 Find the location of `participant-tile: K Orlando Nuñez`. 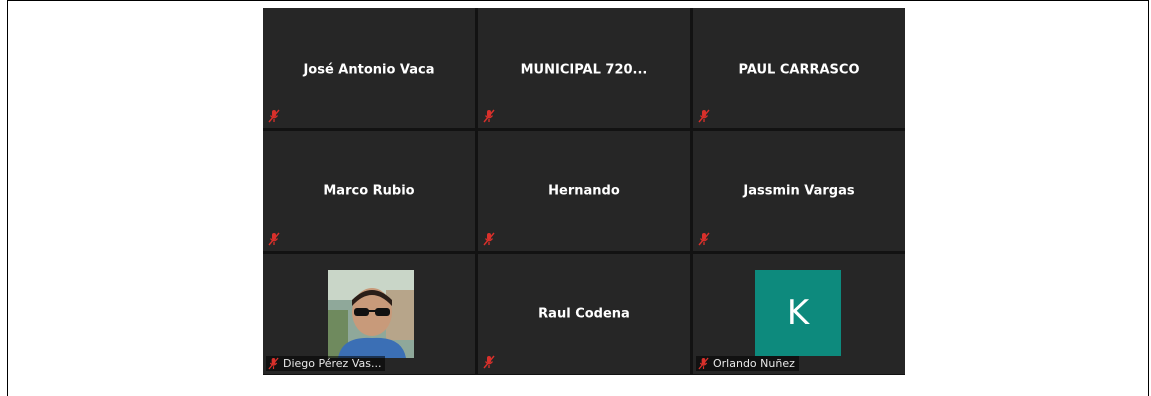

participant-tile: K Orlando Nuñez is located at coordinates (799, 314).